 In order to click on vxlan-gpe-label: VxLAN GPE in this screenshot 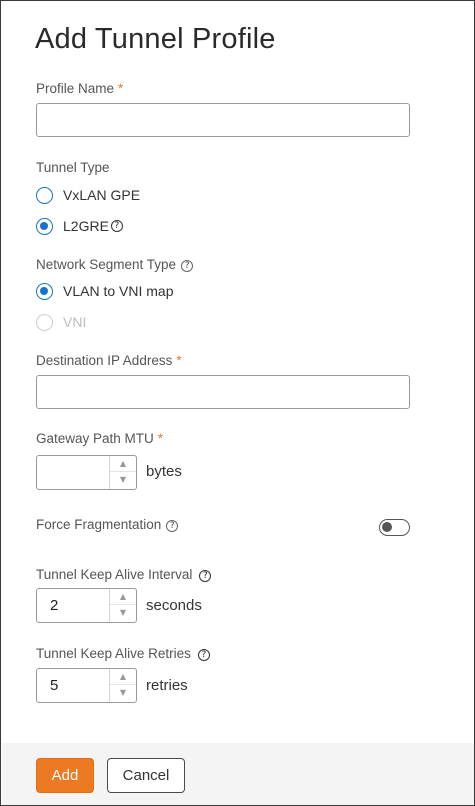, I will do `click(102, 195)`.